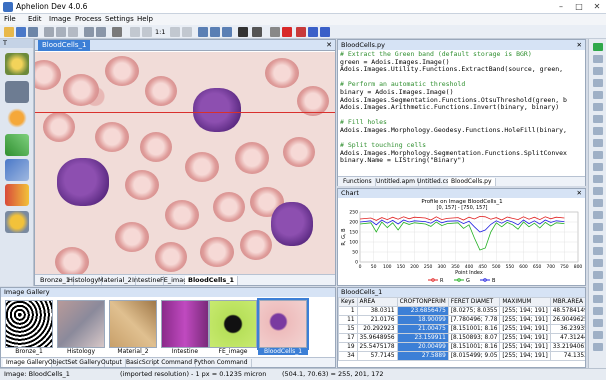 Image resolution: width=606 pixels, height=380 pixels. Describe the element at coordinates (10, 19) in the screenshot. I see `menu-file: File` at that location.